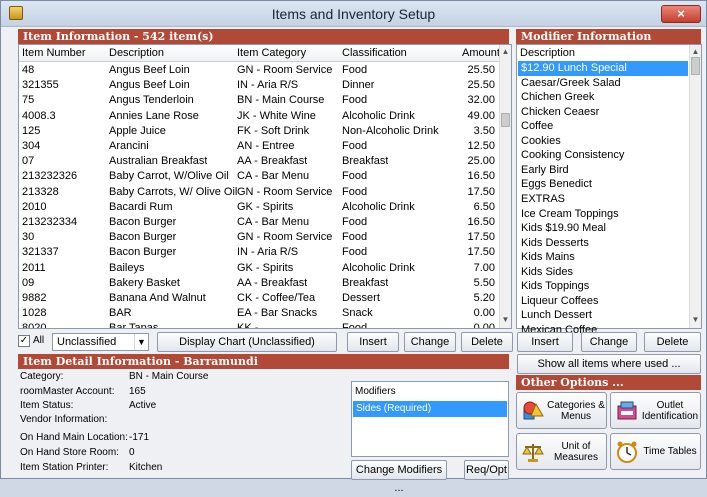  I want to click on list-item: Lunch Dessert, so click(603, 315).